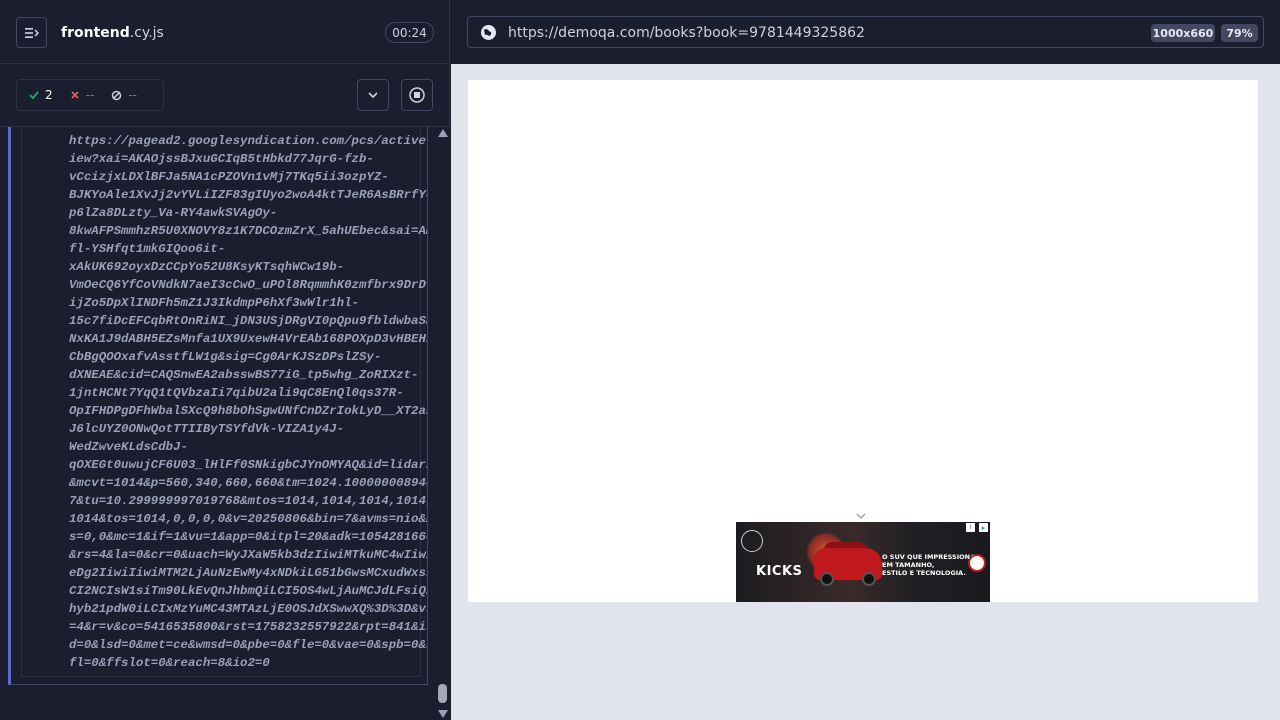 The image size is (1280, 720). I want to click on duration-timer: 00:24, so click(409, 32).